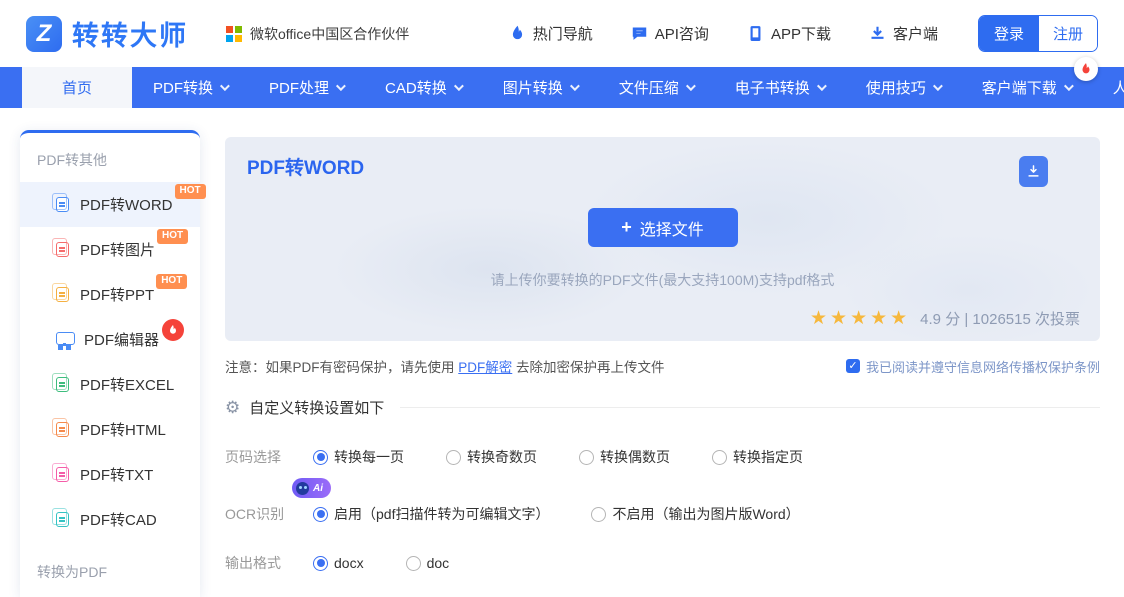 The image size is (1124, 597). I want to click on sidebar-item-pdf-to-html: PDF转HTML, so click(110, 429).